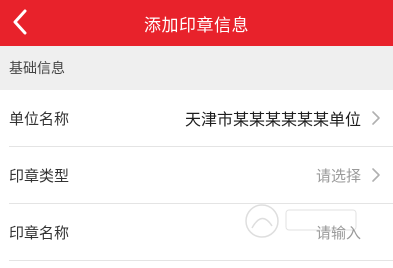 The height and width of the screenshot is (268, 393). I want to click on chevron-left-icon, so click(20, 22).